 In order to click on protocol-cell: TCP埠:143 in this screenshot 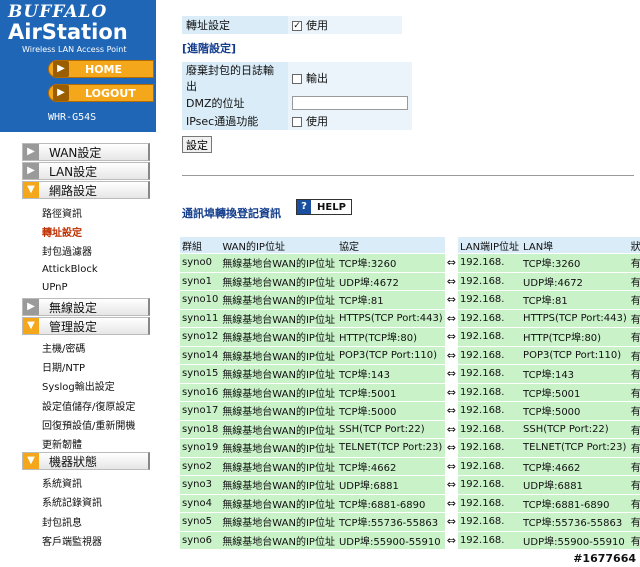, I will do `click(390, 374)`.